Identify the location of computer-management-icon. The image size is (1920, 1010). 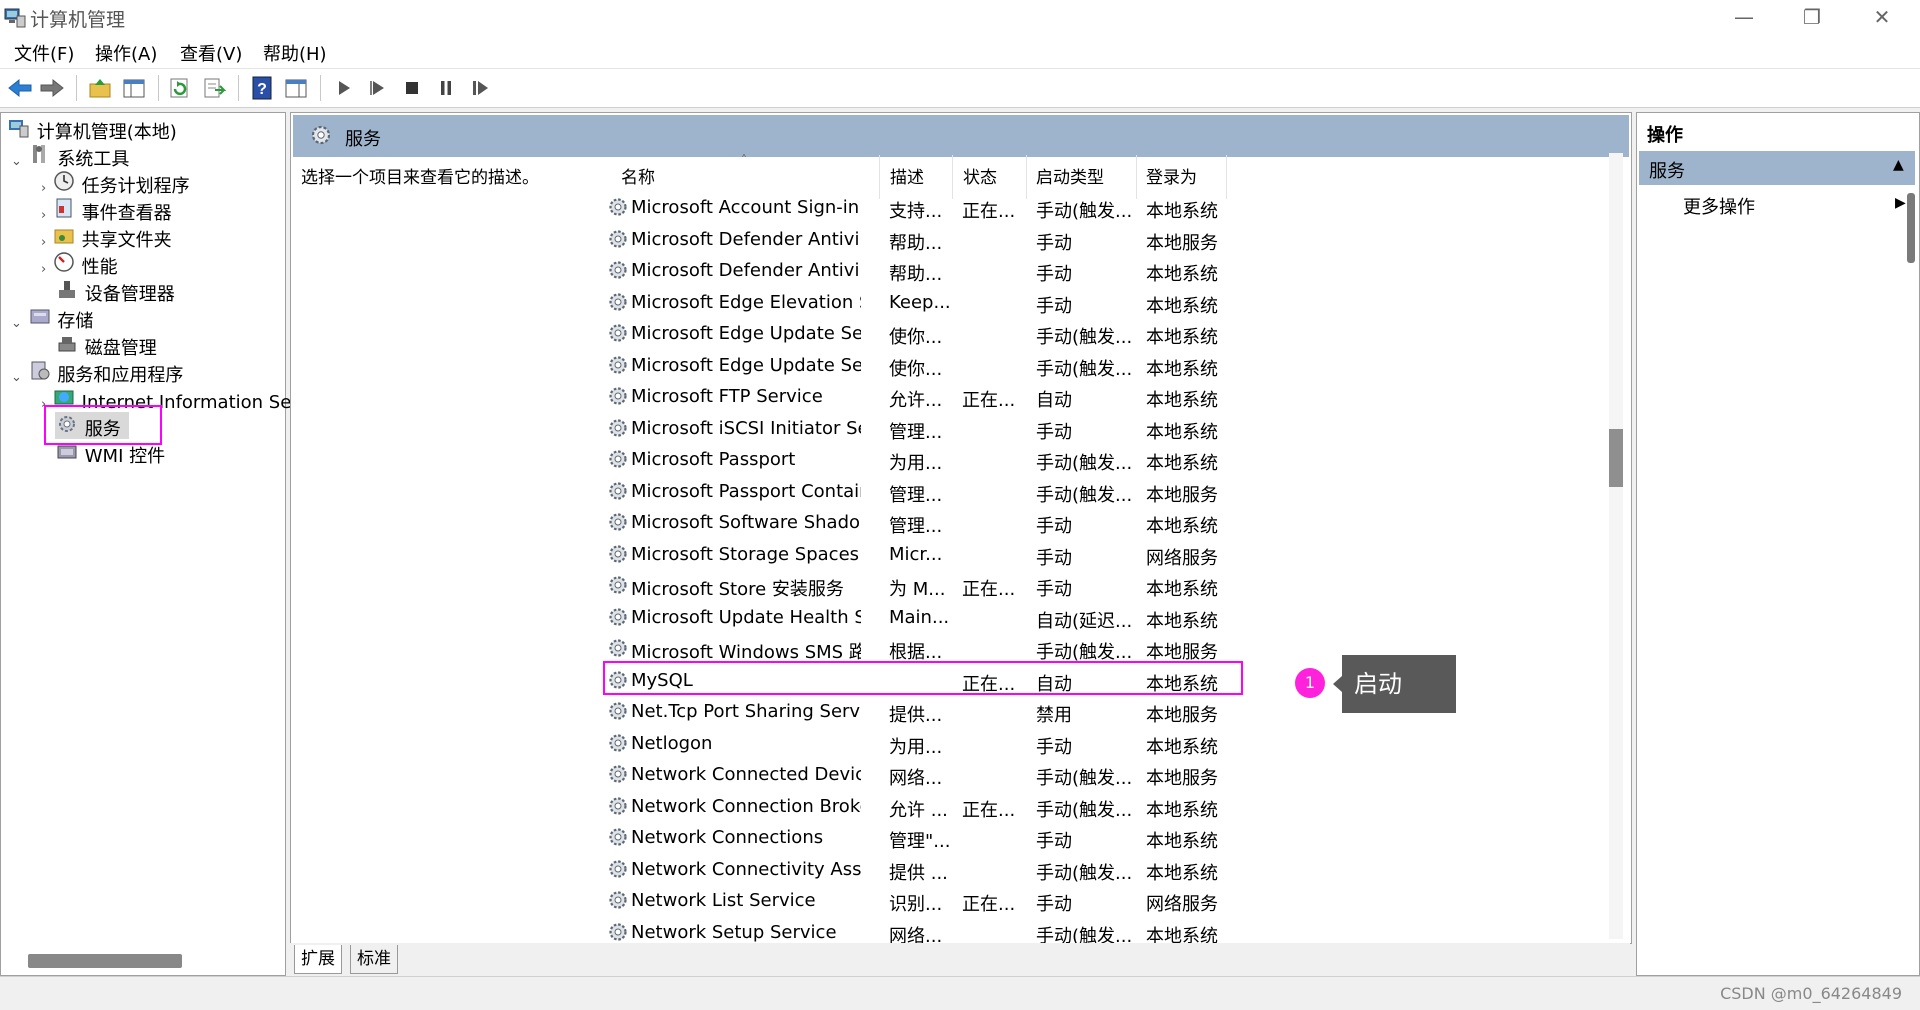
(15, 17).